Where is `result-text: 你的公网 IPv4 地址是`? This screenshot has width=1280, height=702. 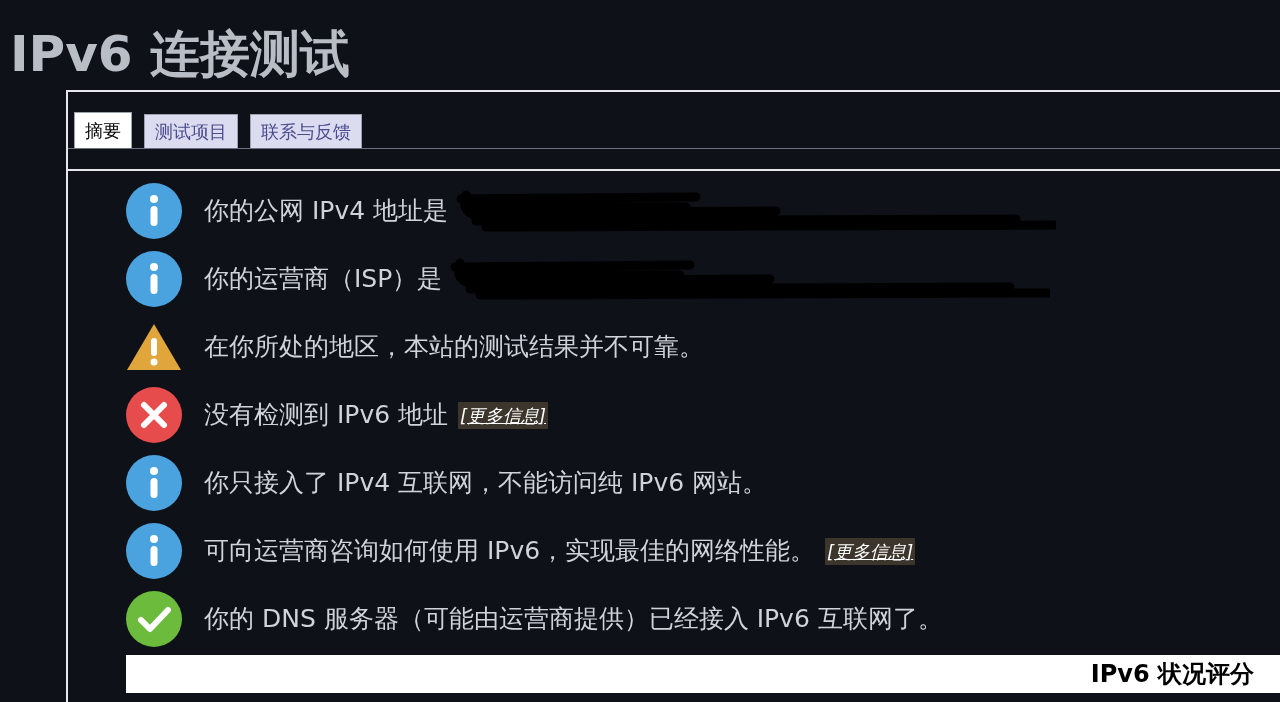
result-text: 你的公网 IPv4 地址是 is located at coordinates (326, 211).